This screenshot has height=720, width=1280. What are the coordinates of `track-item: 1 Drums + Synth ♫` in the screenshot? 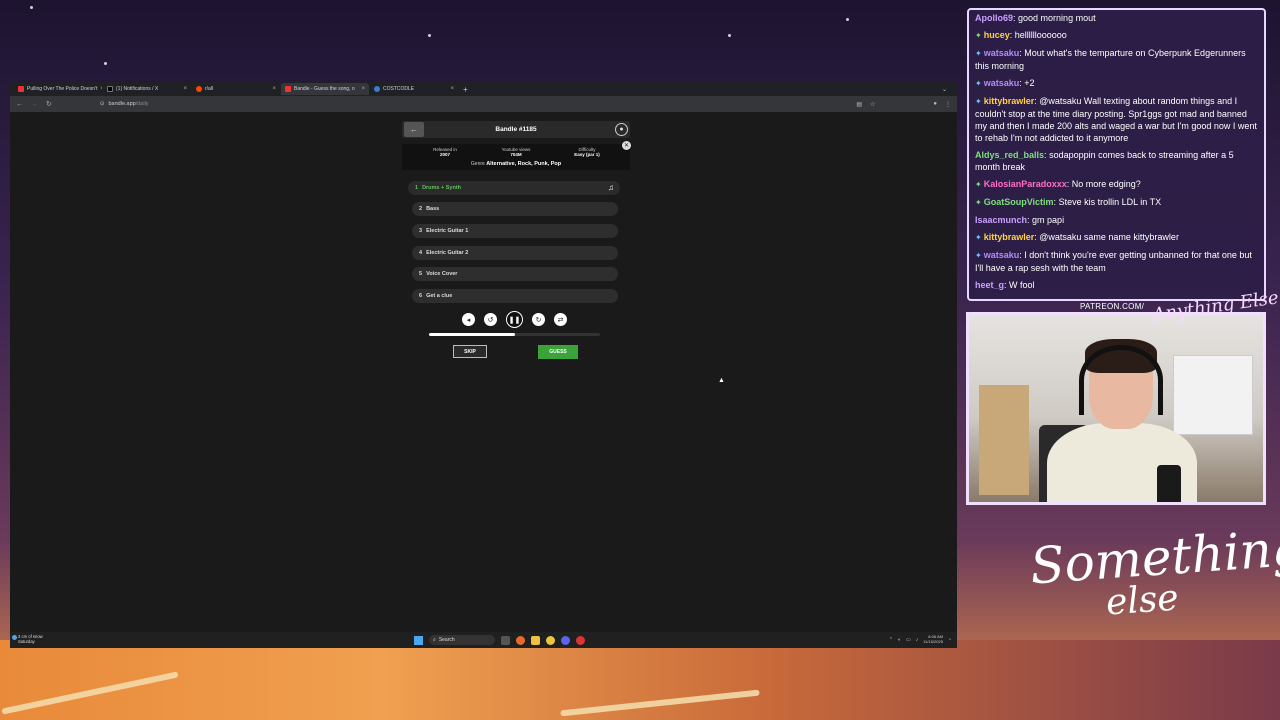 It's located at (514, 188).